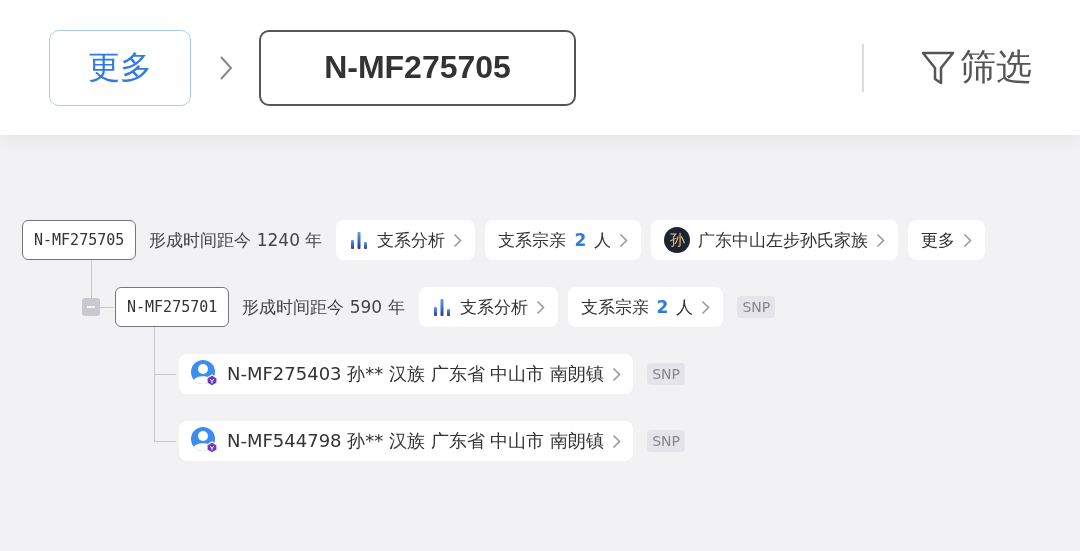 The image size is (1080, 551). Describe the element at coordinates (172, 307) in the screenshot. I see `haplogroup-node: N-MF275701` at that location.